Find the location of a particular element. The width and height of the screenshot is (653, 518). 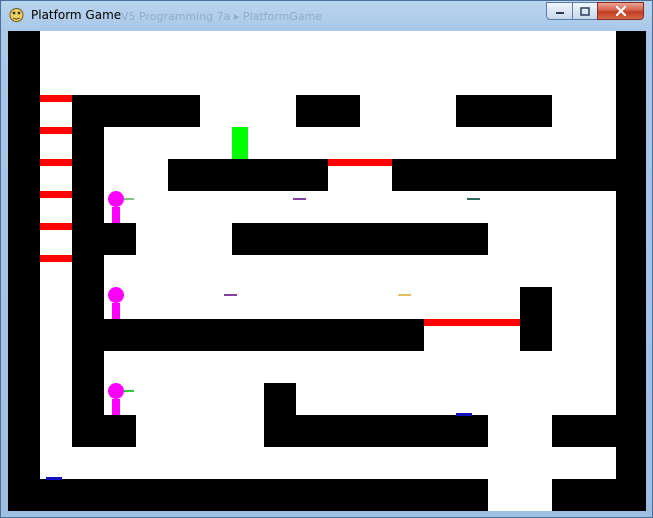

platform-row4 is located at coordinates (264, 335).